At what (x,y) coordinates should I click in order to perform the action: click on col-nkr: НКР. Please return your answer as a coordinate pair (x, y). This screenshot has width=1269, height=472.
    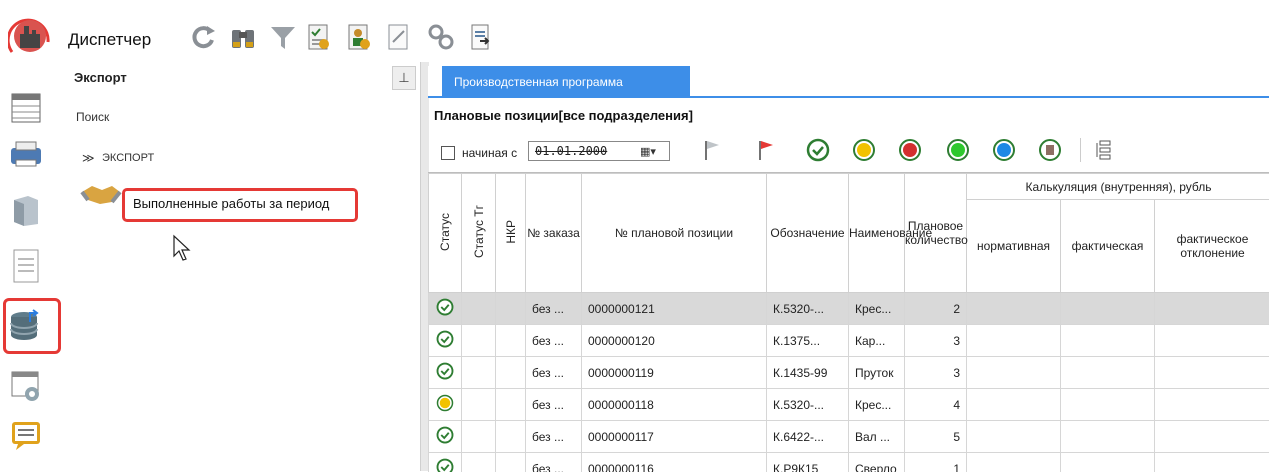
    Looking at the image, I should click on (511, 233).